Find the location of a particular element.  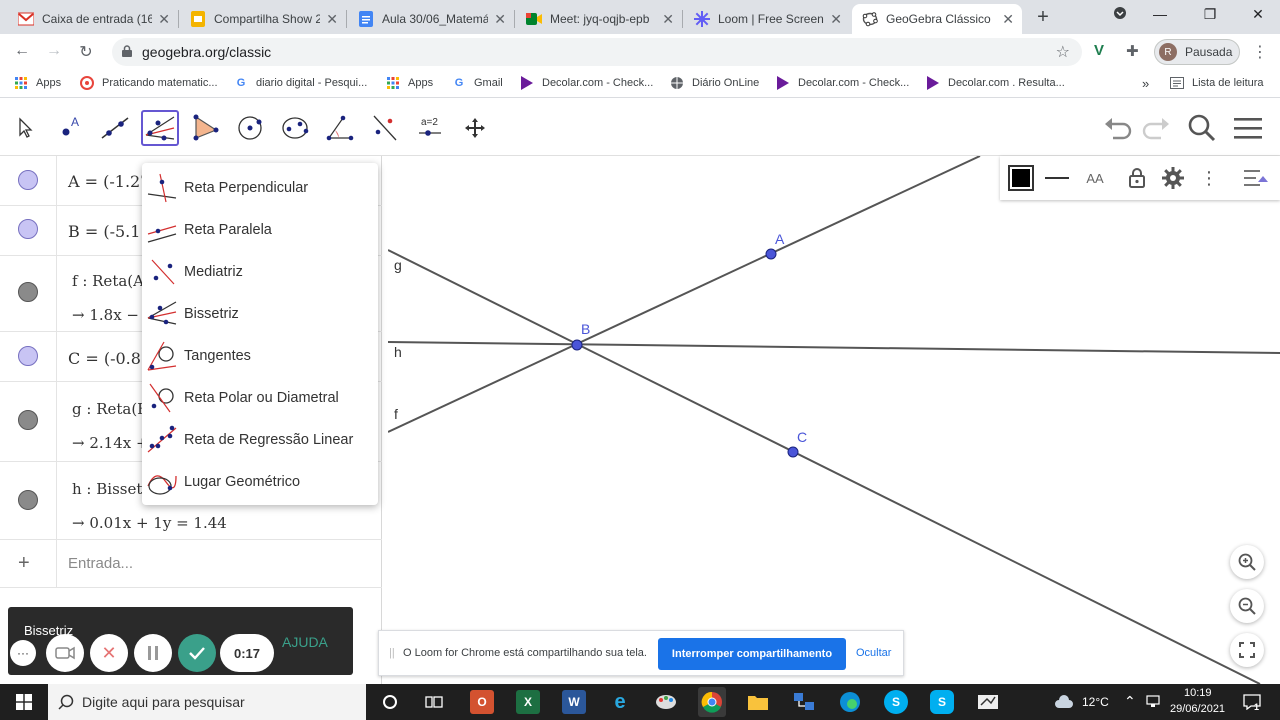

lock-icon is located at coordinates (1137, 178).